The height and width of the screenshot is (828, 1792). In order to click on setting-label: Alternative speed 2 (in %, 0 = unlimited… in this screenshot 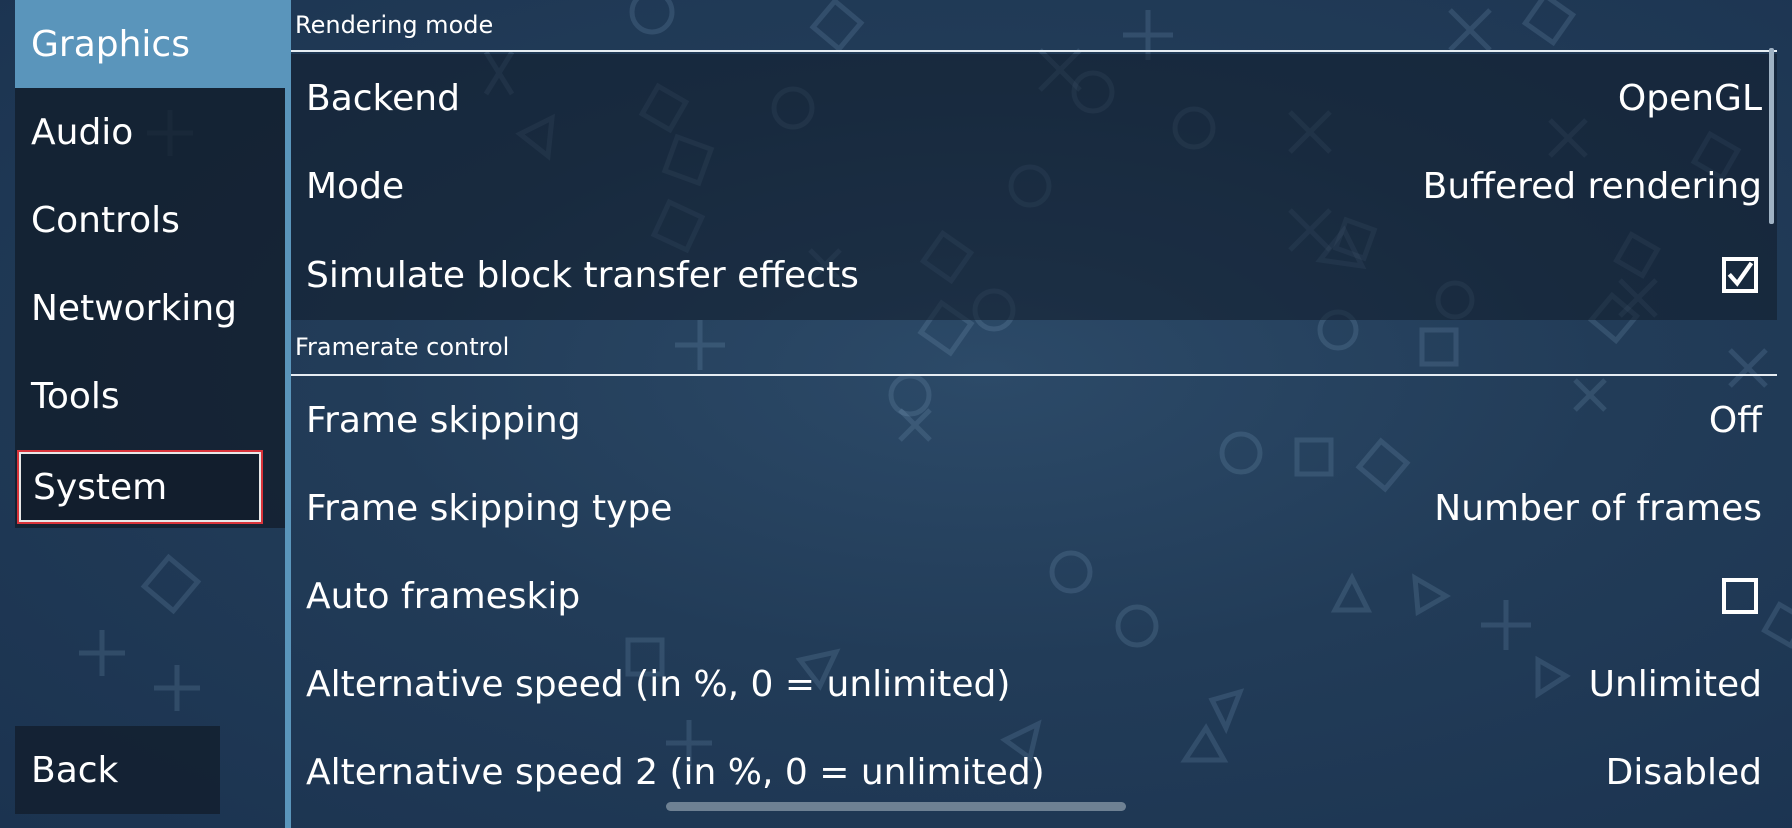, I will do `click(675, 772)`.